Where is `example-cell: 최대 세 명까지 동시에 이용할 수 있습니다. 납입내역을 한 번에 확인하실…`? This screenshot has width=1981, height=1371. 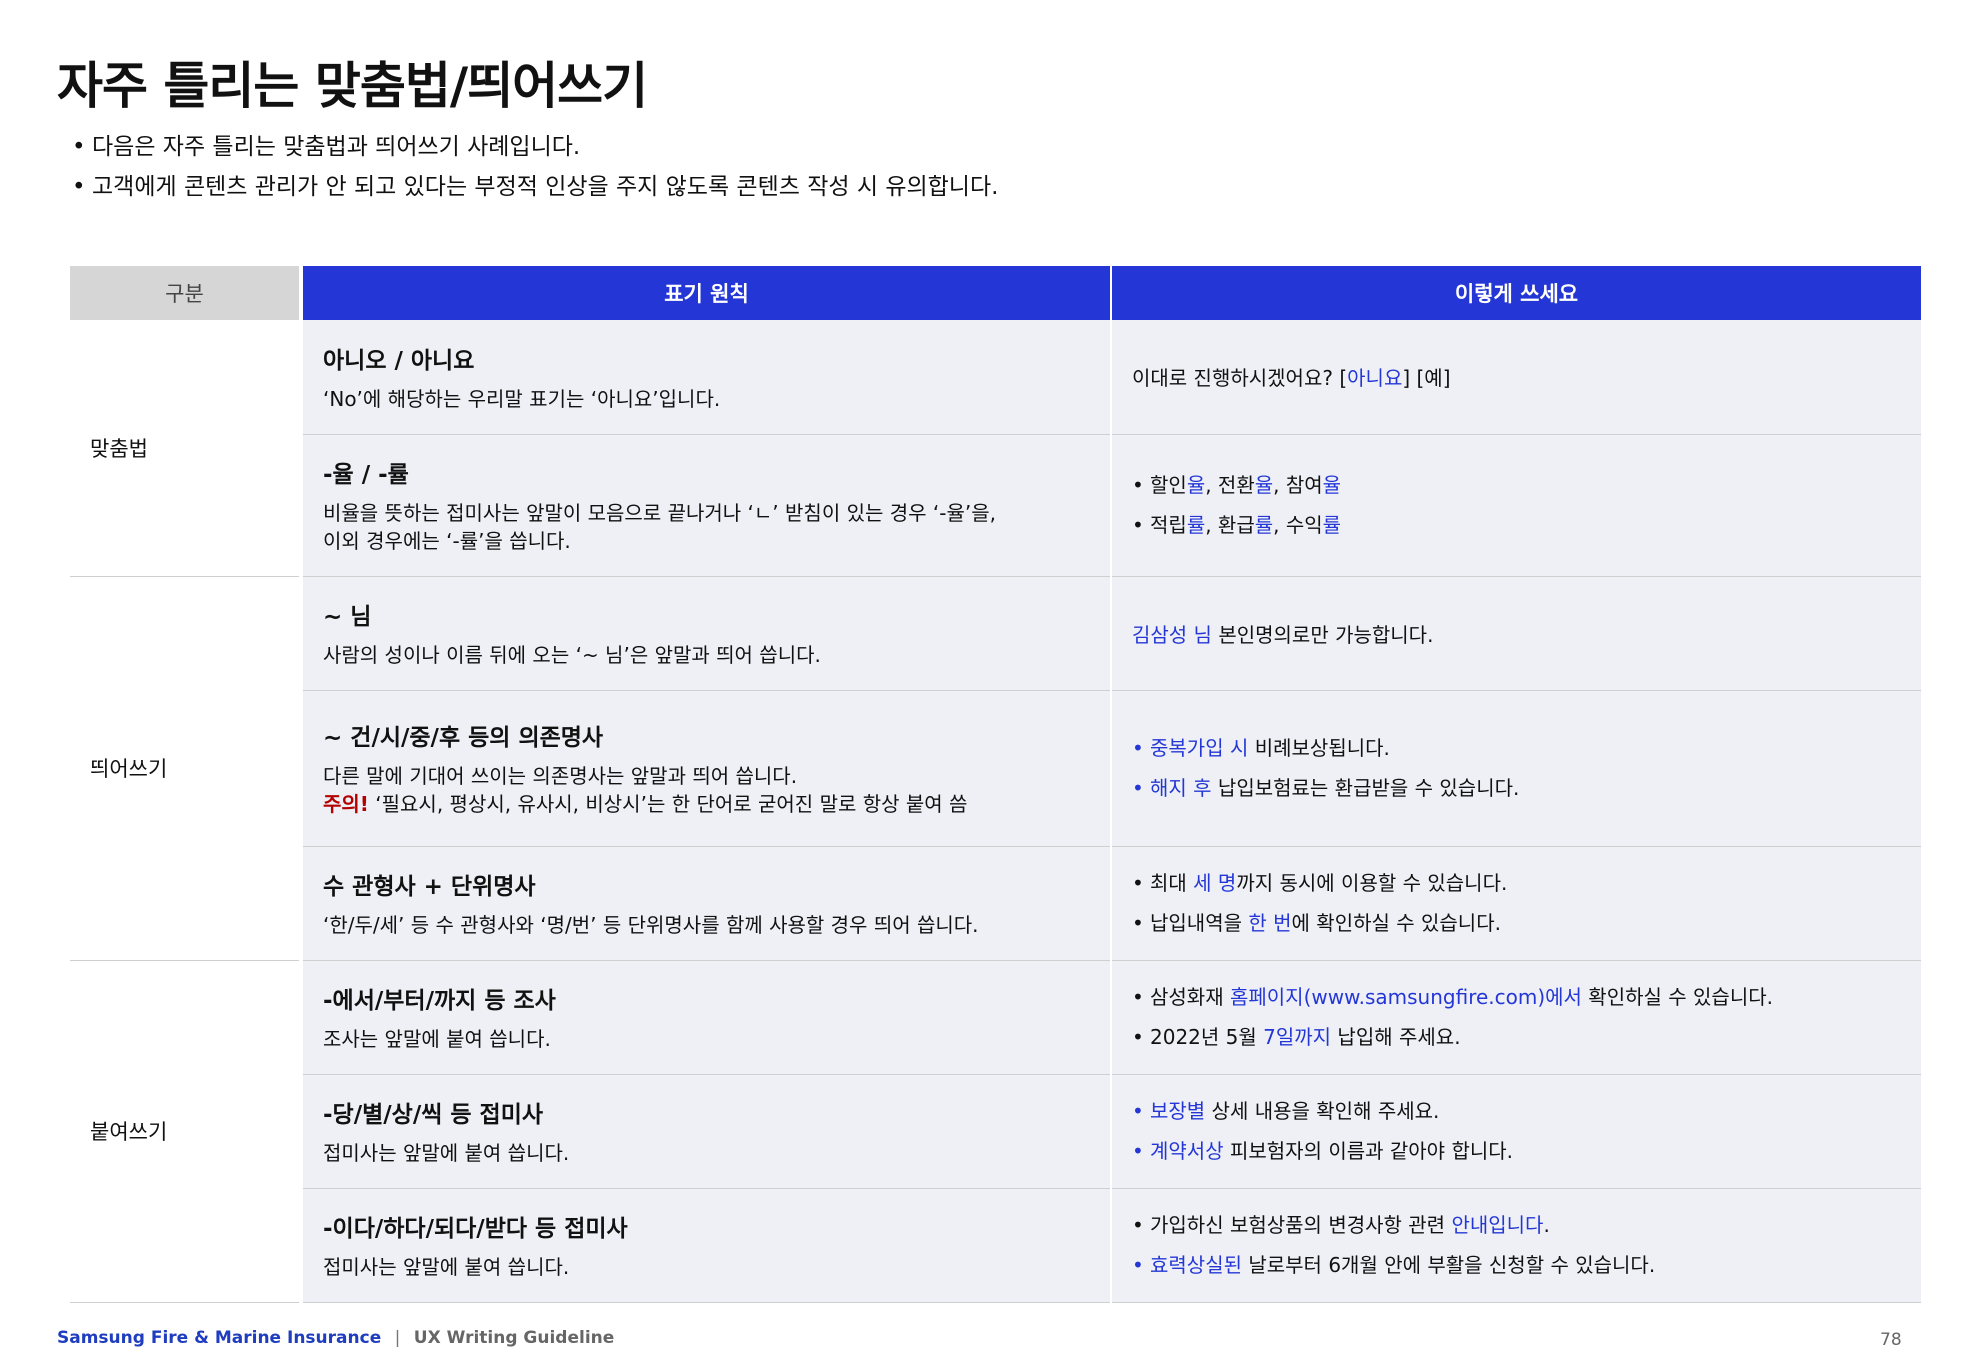
example-cell: 최대 세 명까지 동시에 이용할 수 있습니다. 납입내역을 한 번에 확인하실… is located at coordinates (1516, 903).